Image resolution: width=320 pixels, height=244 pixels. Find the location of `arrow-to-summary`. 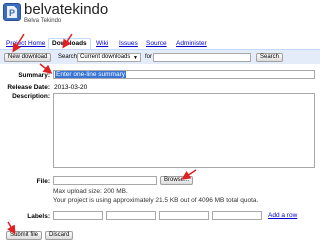

arrow-to-summary is located at coordinates (46, 68).